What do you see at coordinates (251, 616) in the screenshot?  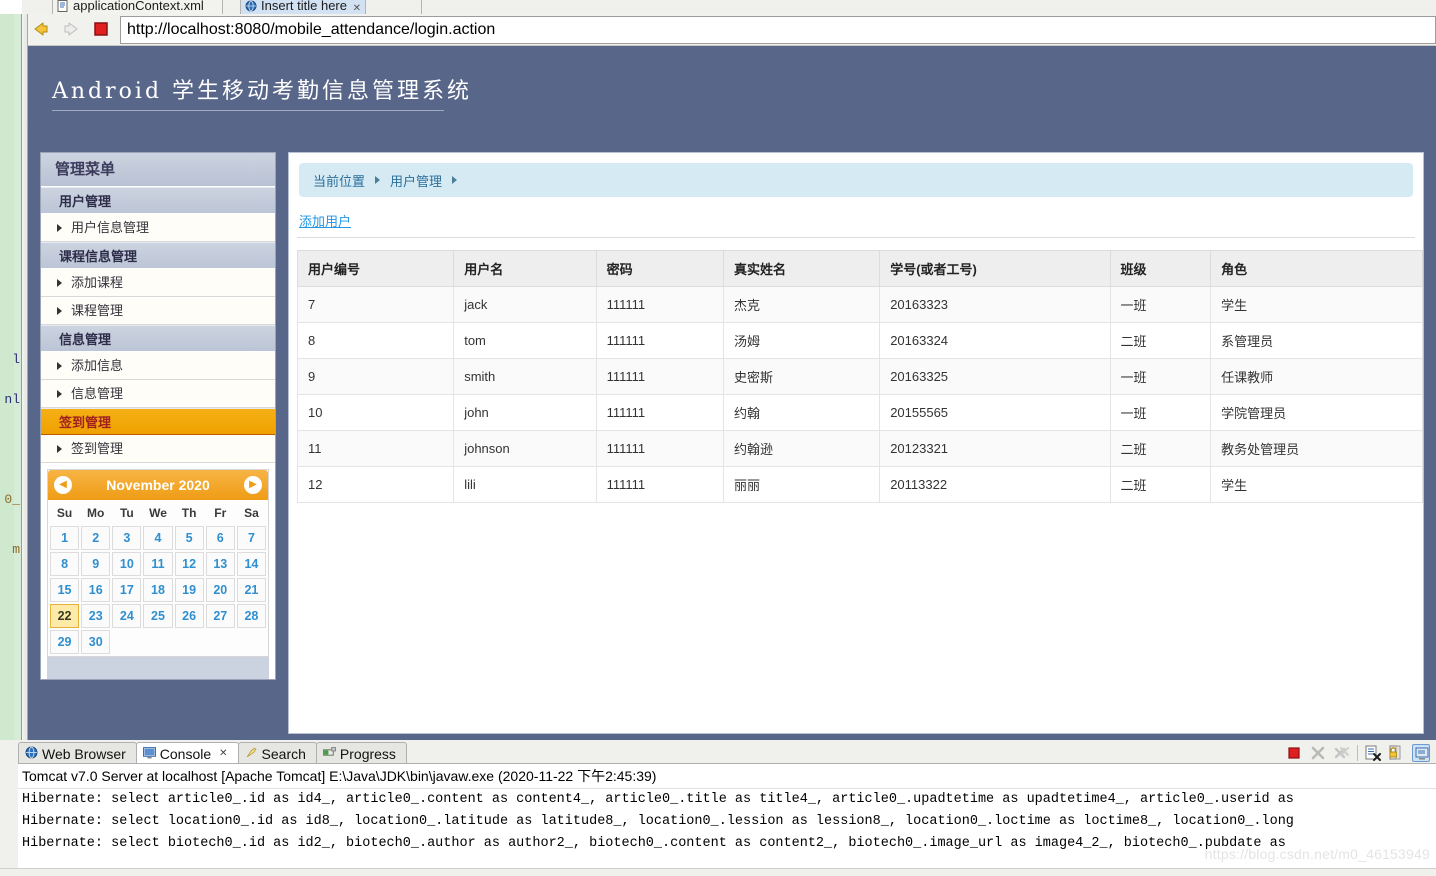 I see `calendar-day: 28` at bounding box center [251, 616].